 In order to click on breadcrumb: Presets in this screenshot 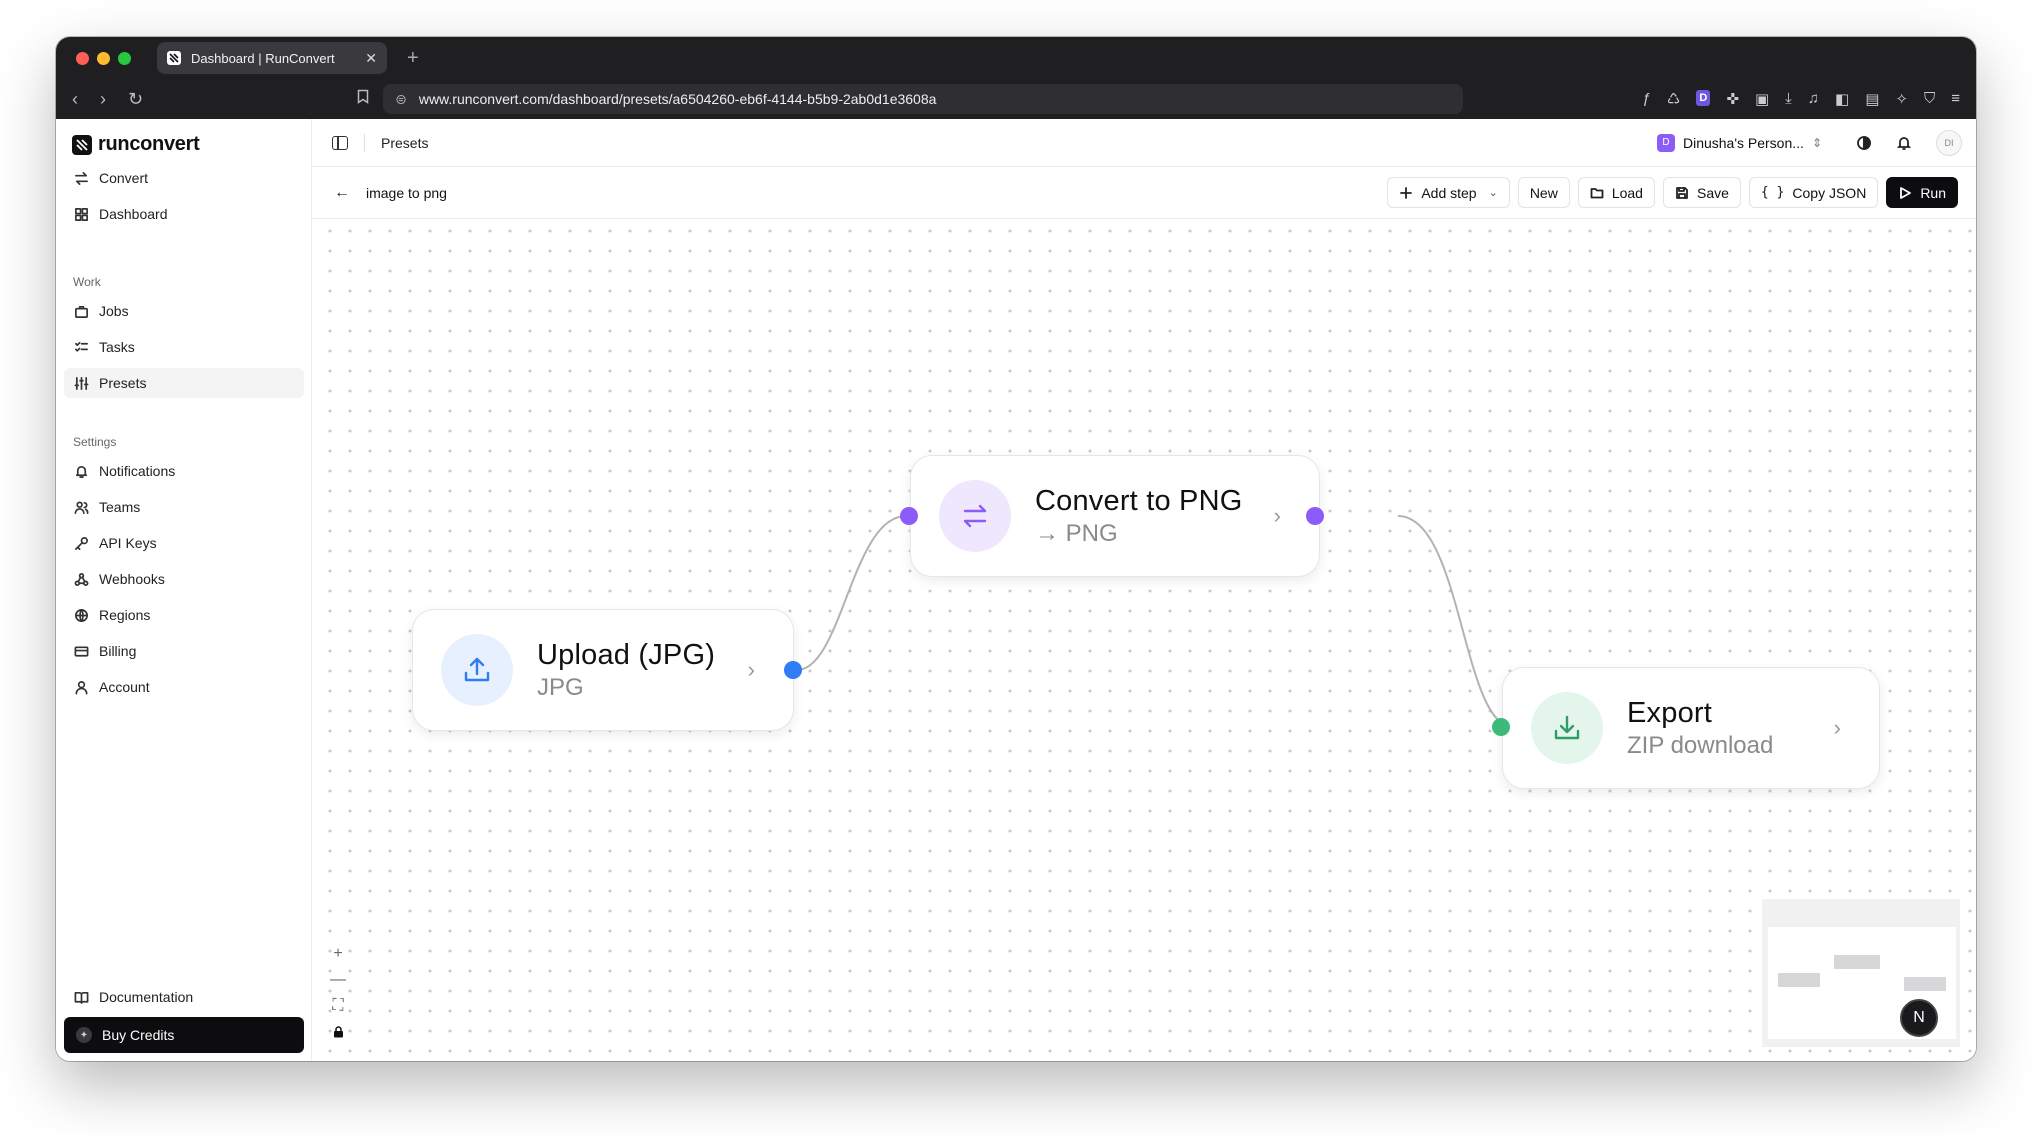, I will do `click(404, 143)`.